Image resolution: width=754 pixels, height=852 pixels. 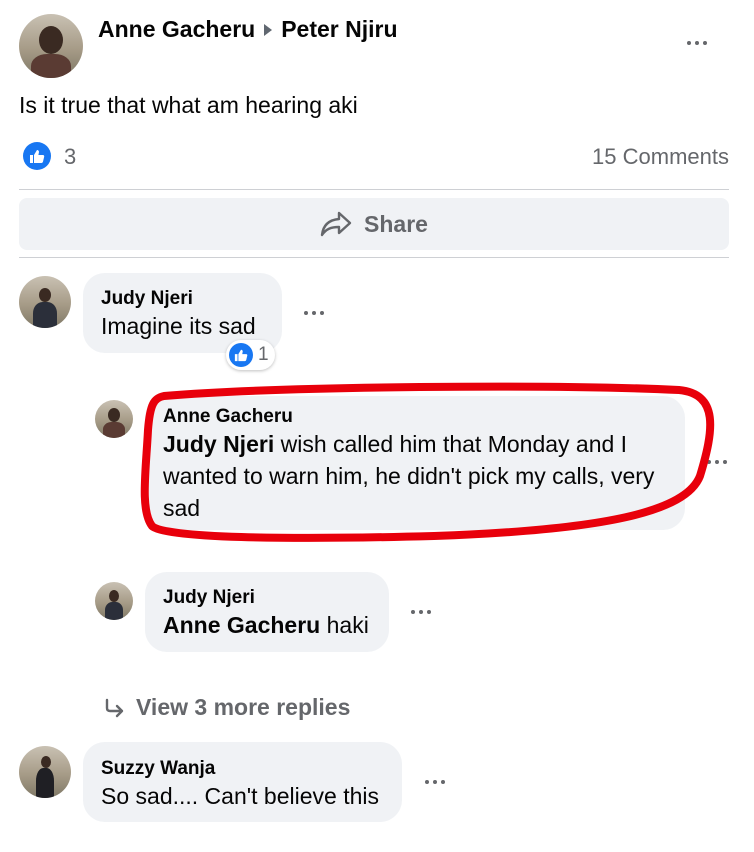 I want to click on comment-reaction-count: 1, so click(x=263, y=354).